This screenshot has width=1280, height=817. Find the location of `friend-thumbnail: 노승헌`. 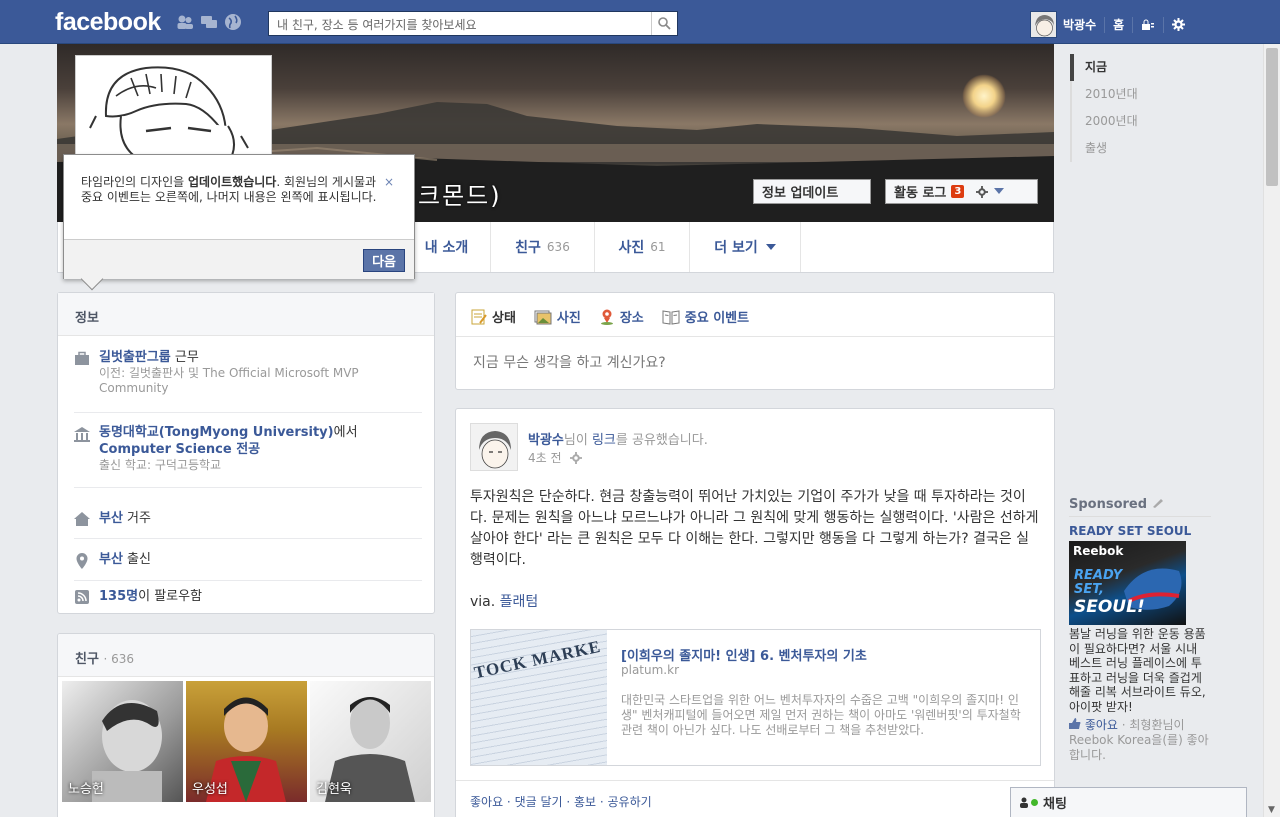

friend-thumbnail: 노승헌 is located at coordinates (122, 741).